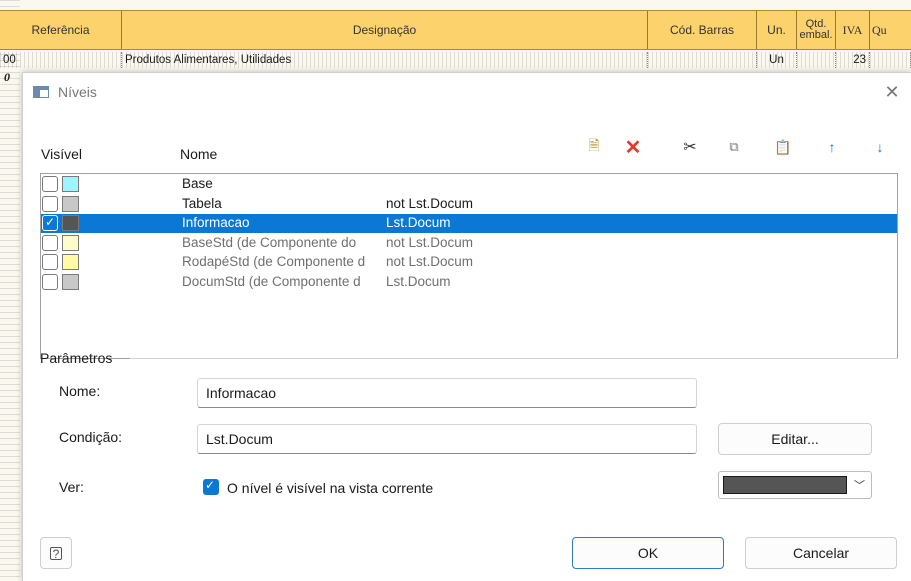 This screenshot has width=911, height=581. Describe the element at coordinates (821, 553) in the screenshot. I see `cancel-button: Cancelar` at that location.